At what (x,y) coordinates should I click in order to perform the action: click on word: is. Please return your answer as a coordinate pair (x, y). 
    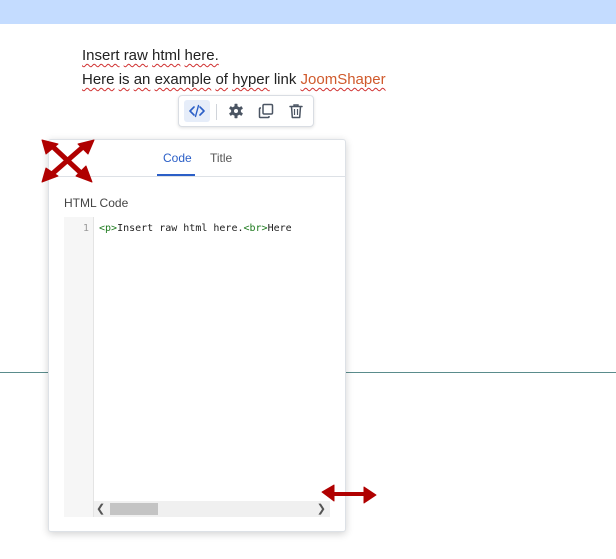
    Looking at the image, I should click on (124, 79).